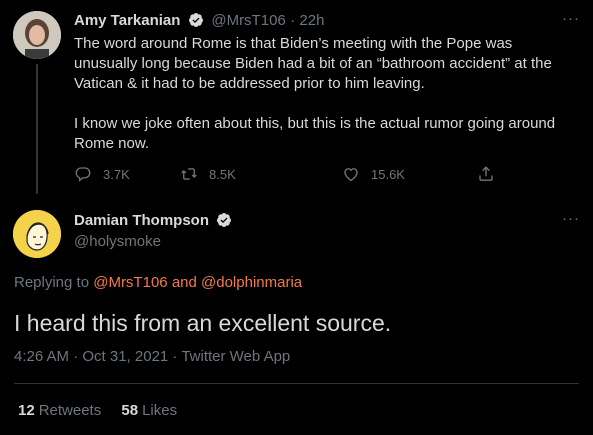 The image size is (593, 435). Describe the element at coordinates (117, 241) in the screenshot. I see `author-handle: @holysmoke` at that location.